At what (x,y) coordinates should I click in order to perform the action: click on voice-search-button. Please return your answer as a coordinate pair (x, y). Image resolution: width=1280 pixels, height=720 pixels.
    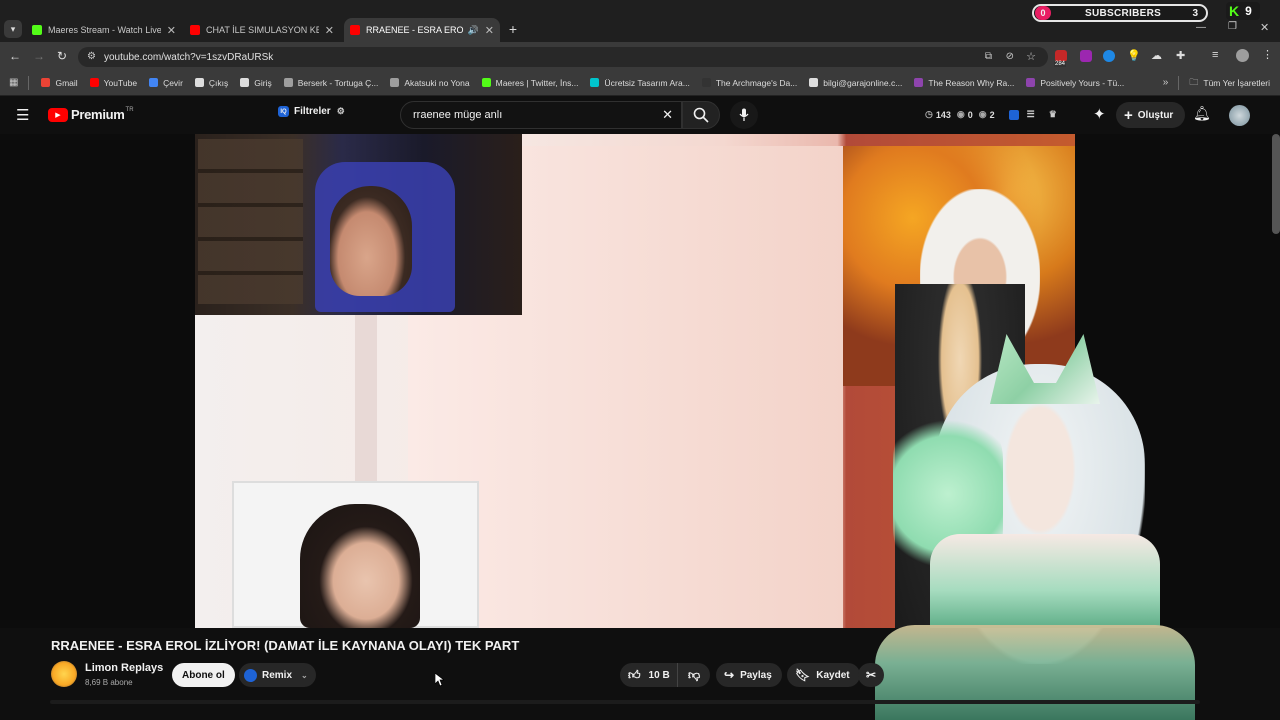
    Looking at the image, I should click on (744, 115).